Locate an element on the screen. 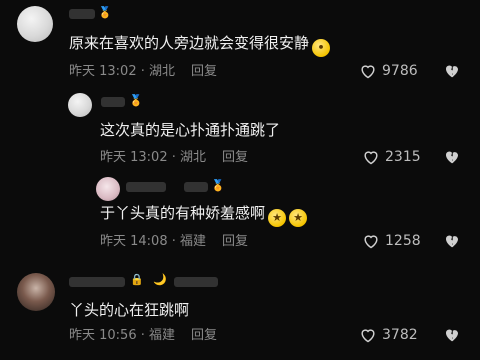 The image size is (480, 360). comment-text: 原来在喜欢的人旁边就会变得很安静 • is located at coordinates (200, 45).